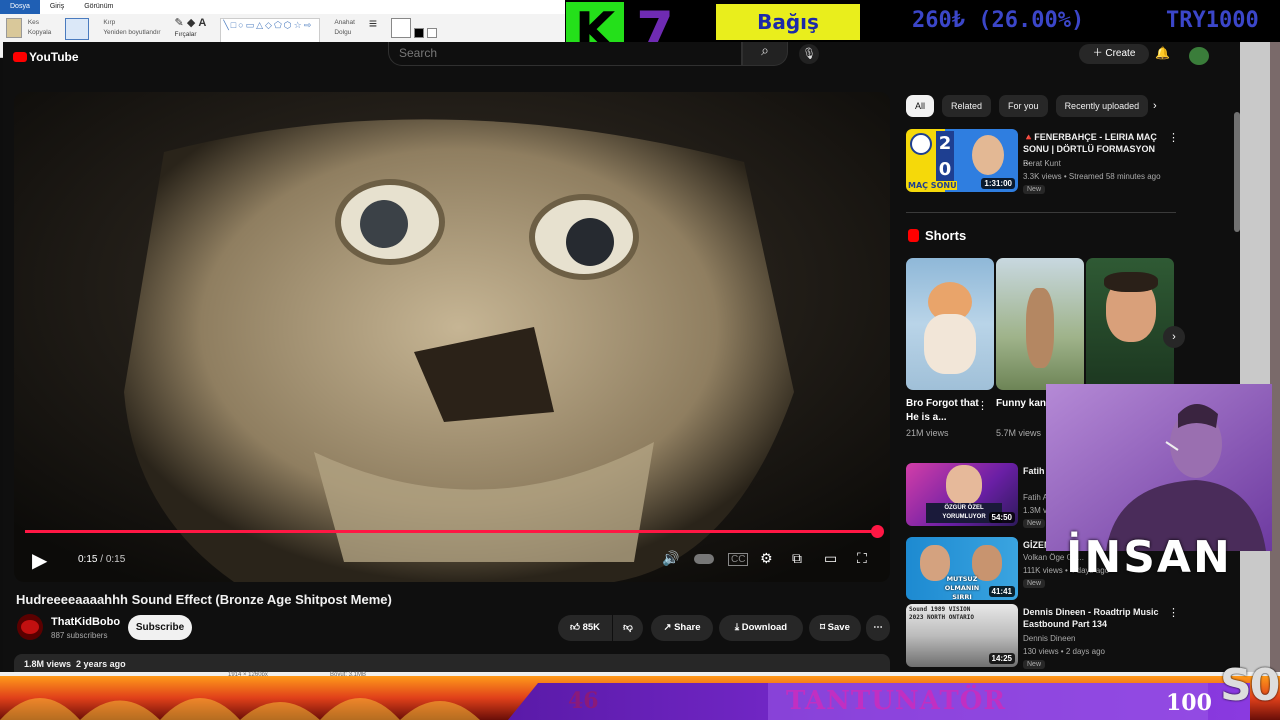 The height and width of the screenshot is (720, 1280). Describe the element at coordinates (1049, 638) in the screenshot. I see `channel-name: Dennis Dineen` at that location.